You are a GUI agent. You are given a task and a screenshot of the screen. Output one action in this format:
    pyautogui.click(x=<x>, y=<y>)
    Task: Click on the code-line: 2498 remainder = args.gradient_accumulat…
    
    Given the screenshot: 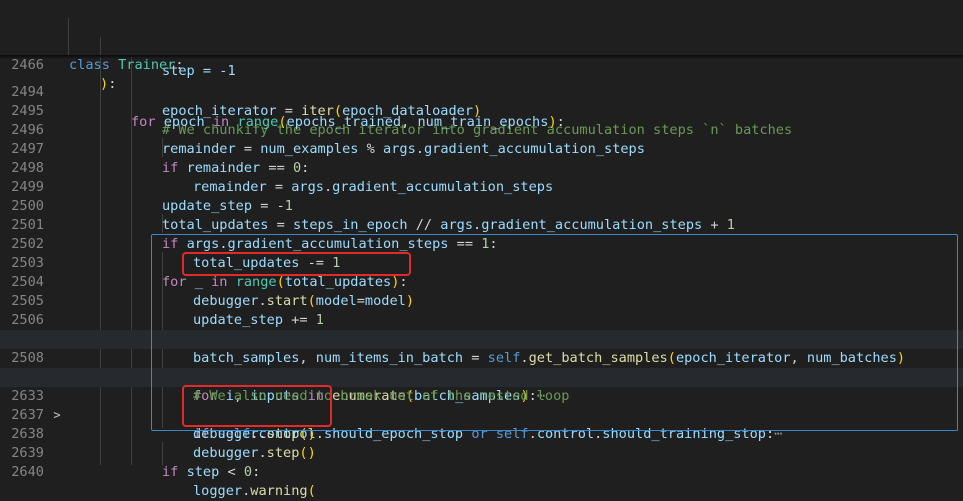 What is the action you would take?
    pyautogui.click(x=481, y=167)
    